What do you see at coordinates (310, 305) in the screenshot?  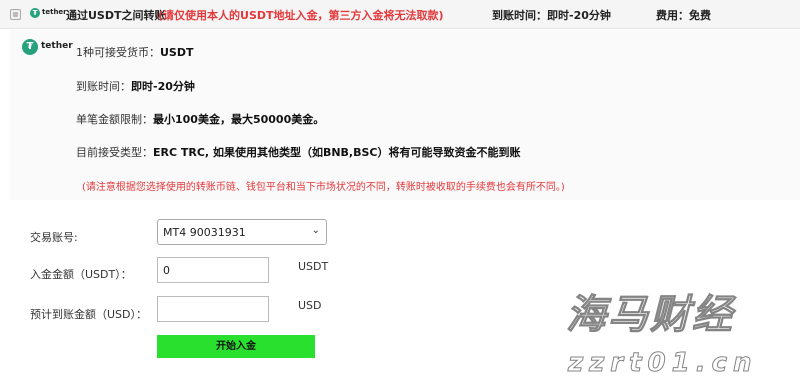 I see `estimated-unit: USD` at bounding box center [310, 305].